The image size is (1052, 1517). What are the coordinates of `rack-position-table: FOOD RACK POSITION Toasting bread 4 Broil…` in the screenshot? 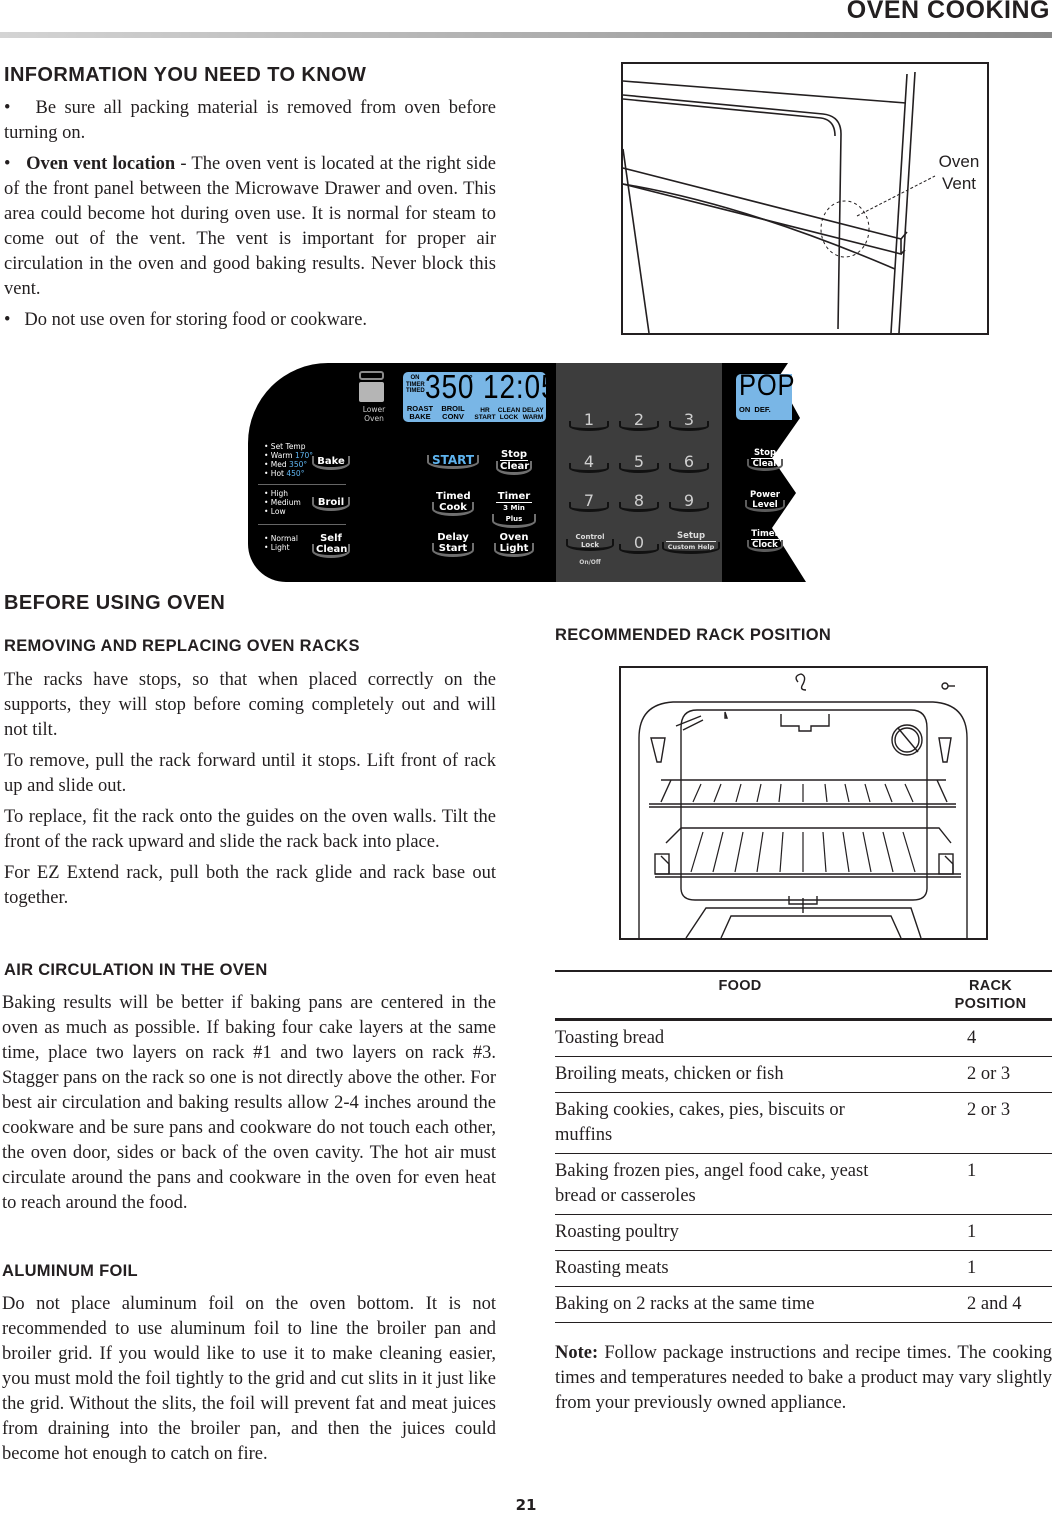 It's located at (803, 1146).